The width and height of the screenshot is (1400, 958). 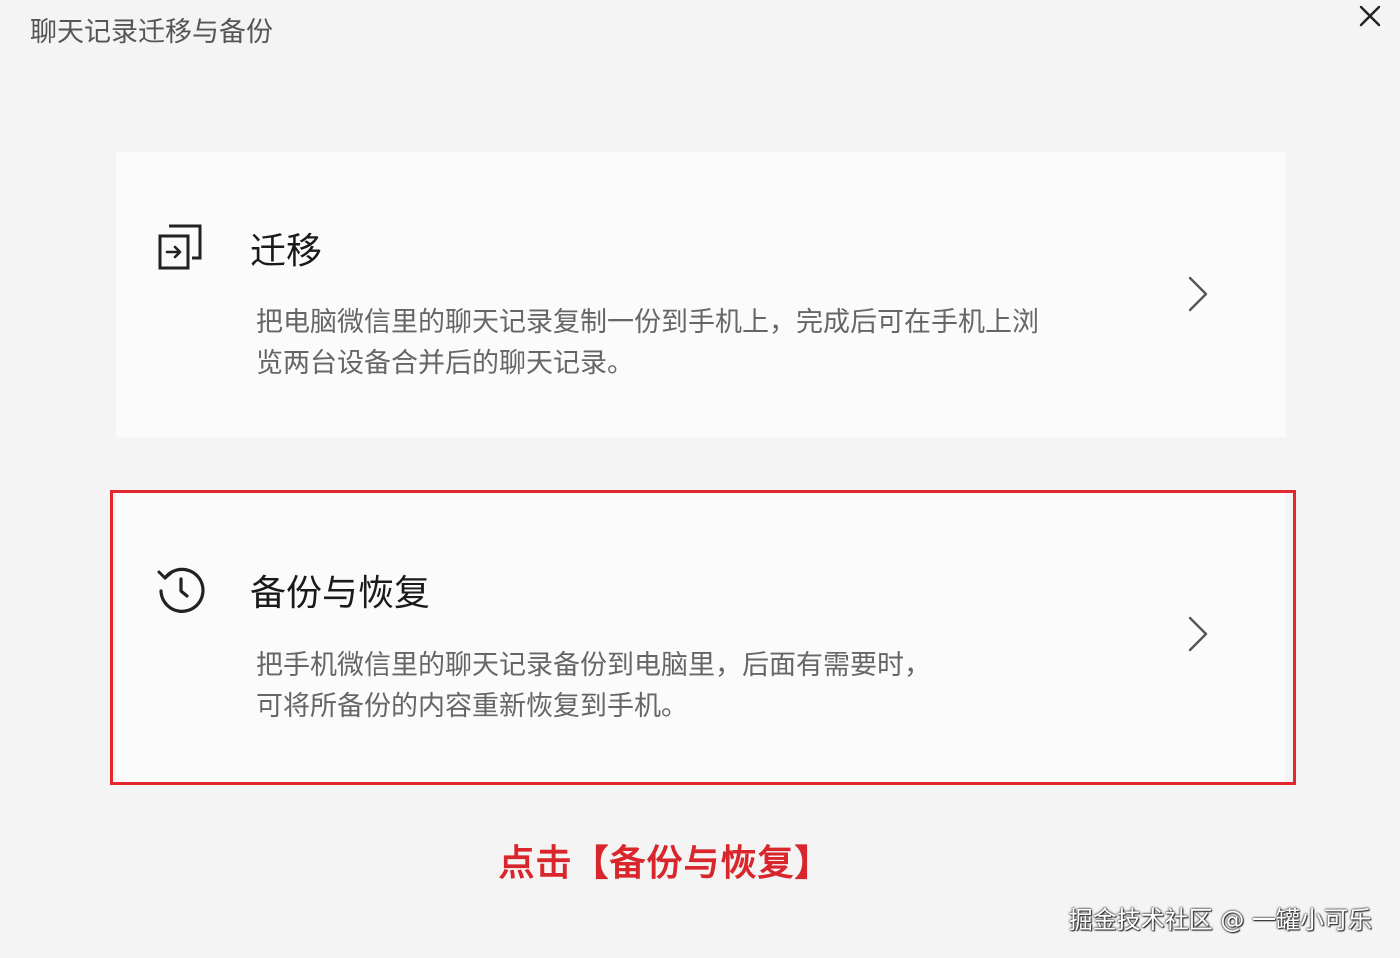 I want to click on close-button, so click(x=1370, y=16).